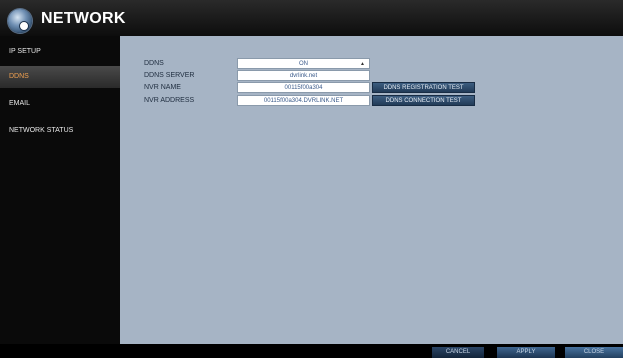  I want to click on ddns-select: ON ▲, so click(303, 63).